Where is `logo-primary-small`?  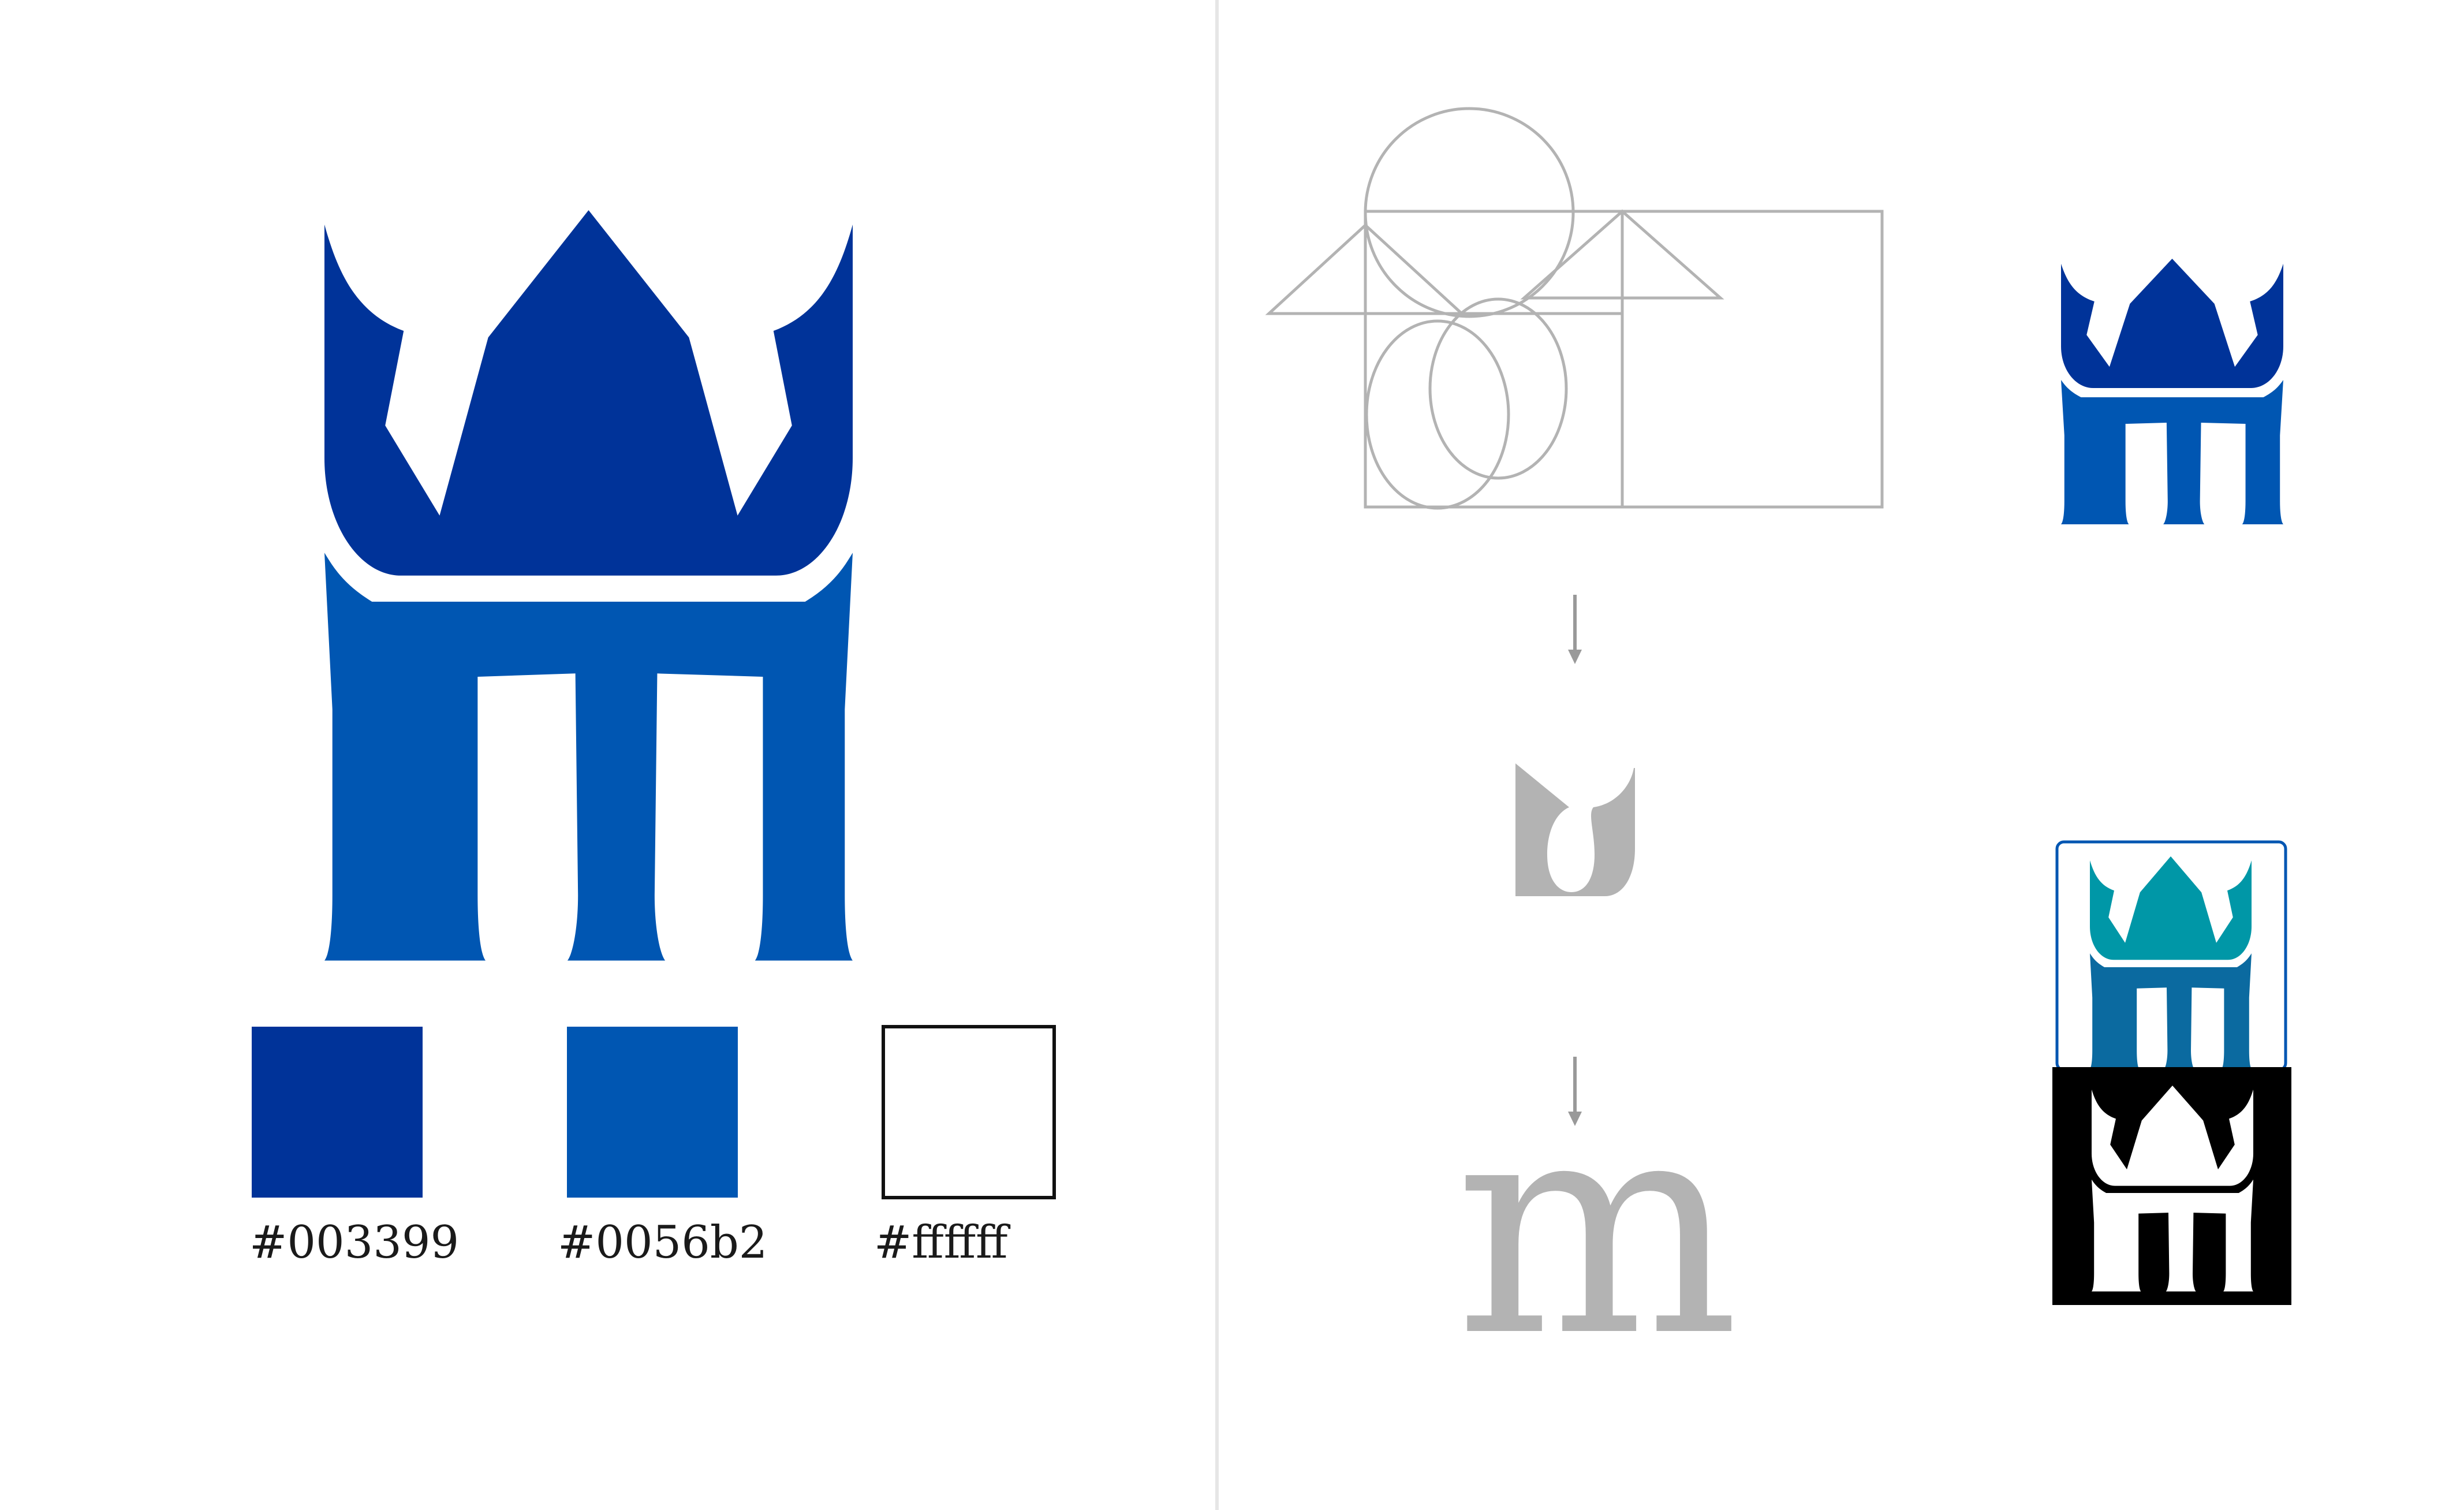
logo-primary-small is located at coordinates (2172, 392).